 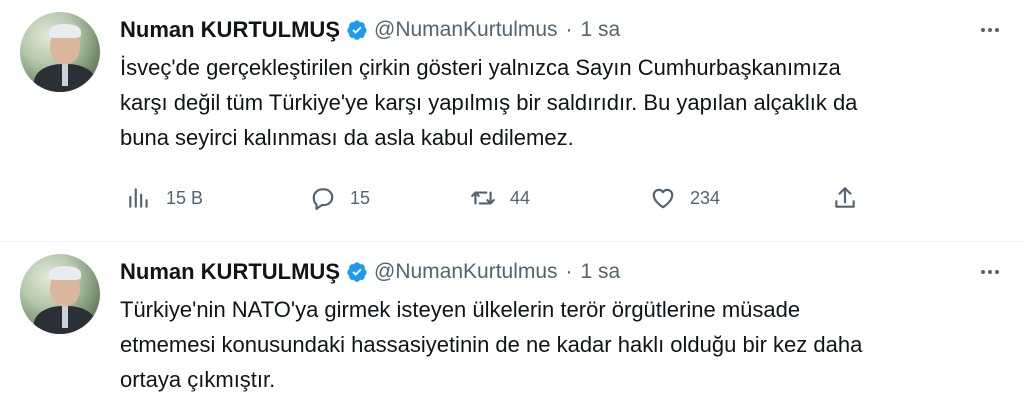 I want to click on retweet-button: 44, so click(x=500, y=198).